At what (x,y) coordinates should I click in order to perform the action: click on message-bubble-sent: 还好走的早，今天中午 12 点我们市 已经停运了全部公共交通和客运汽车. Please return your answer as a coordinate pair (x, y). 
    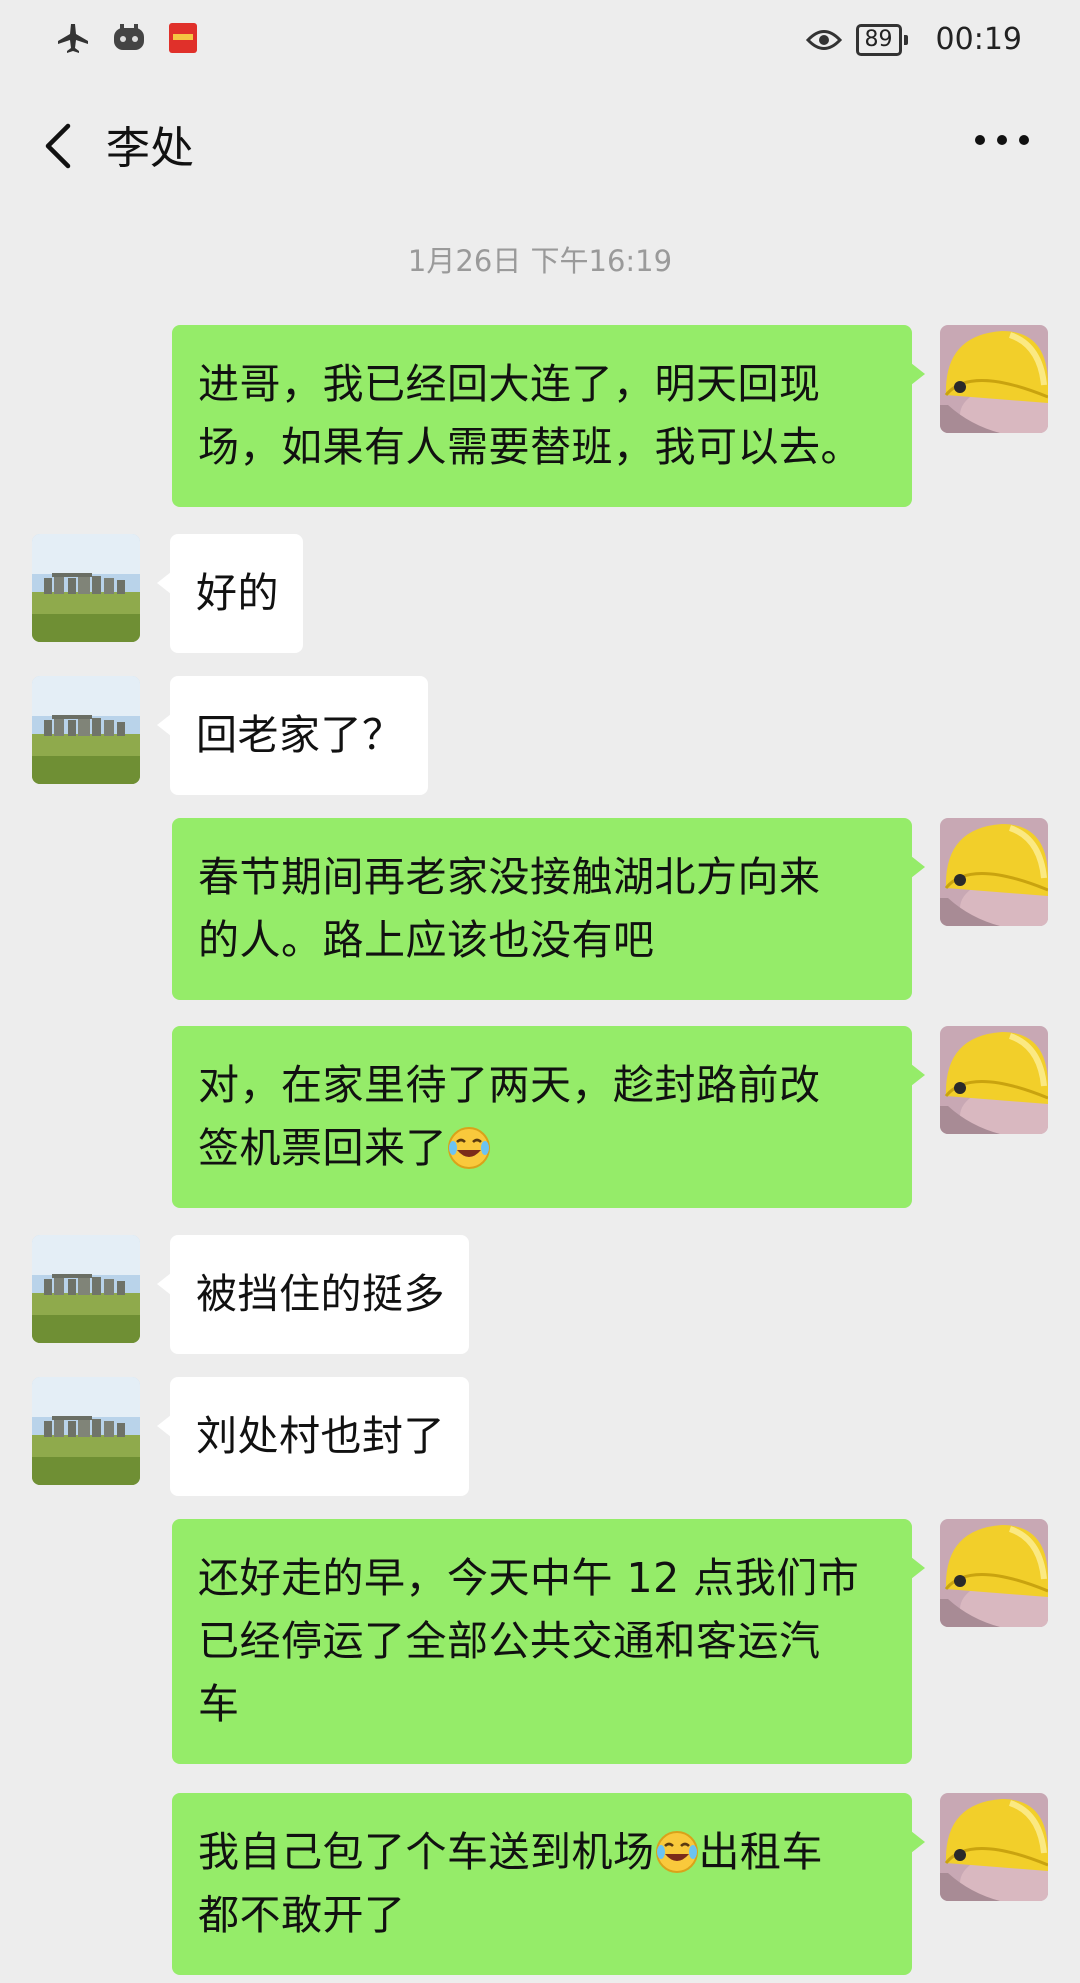
    Looking at the image, I should click on (548, 1641).